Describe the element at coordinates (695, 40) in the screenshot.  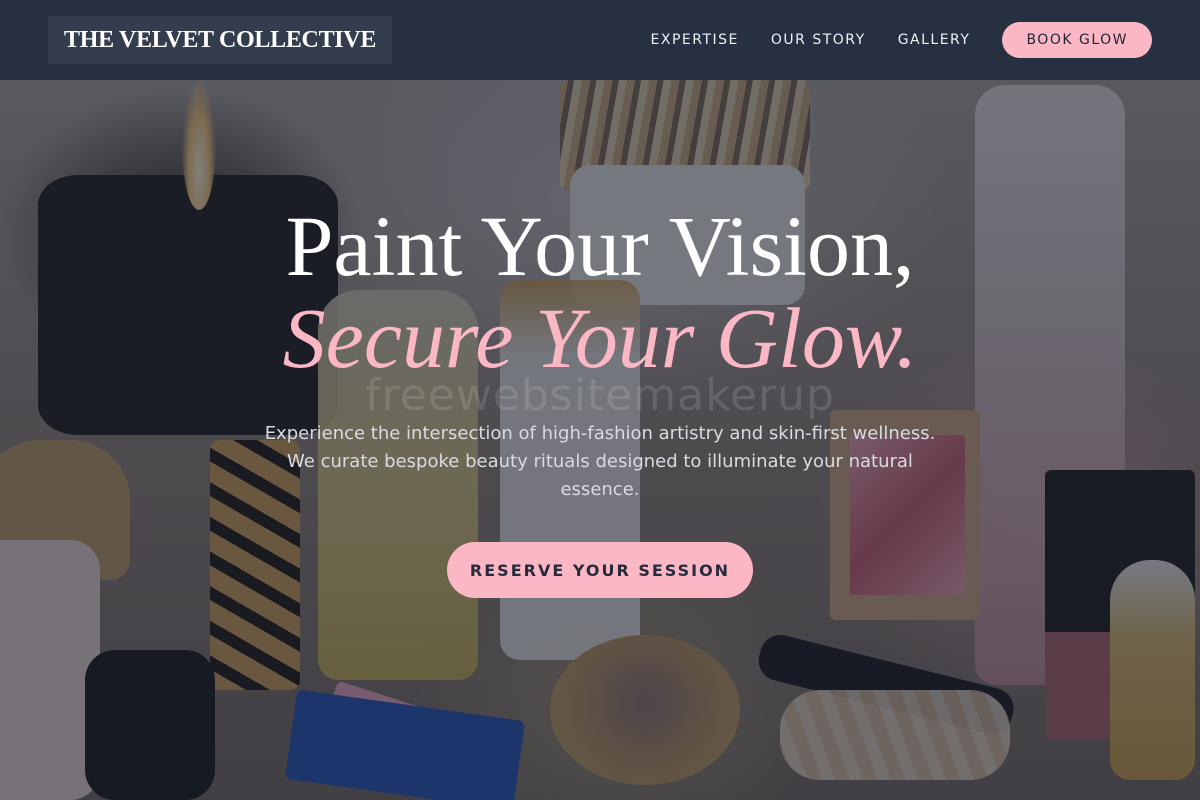
I see `nav-link-expertise: EXPERTISE` at that location.